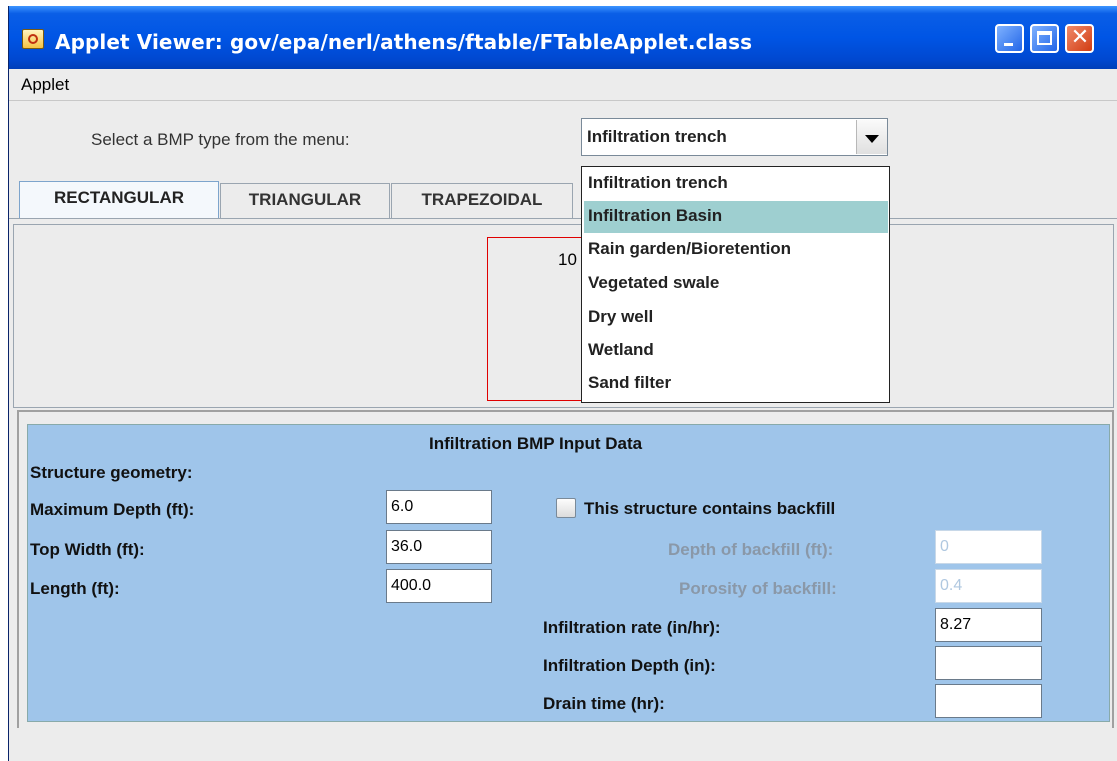 This screenshot has height=761, width=1117. What do you see at coordinates (988, 586) in the screenshot?
I see `porosity-backfill-field` at bounding box center [988, 586].